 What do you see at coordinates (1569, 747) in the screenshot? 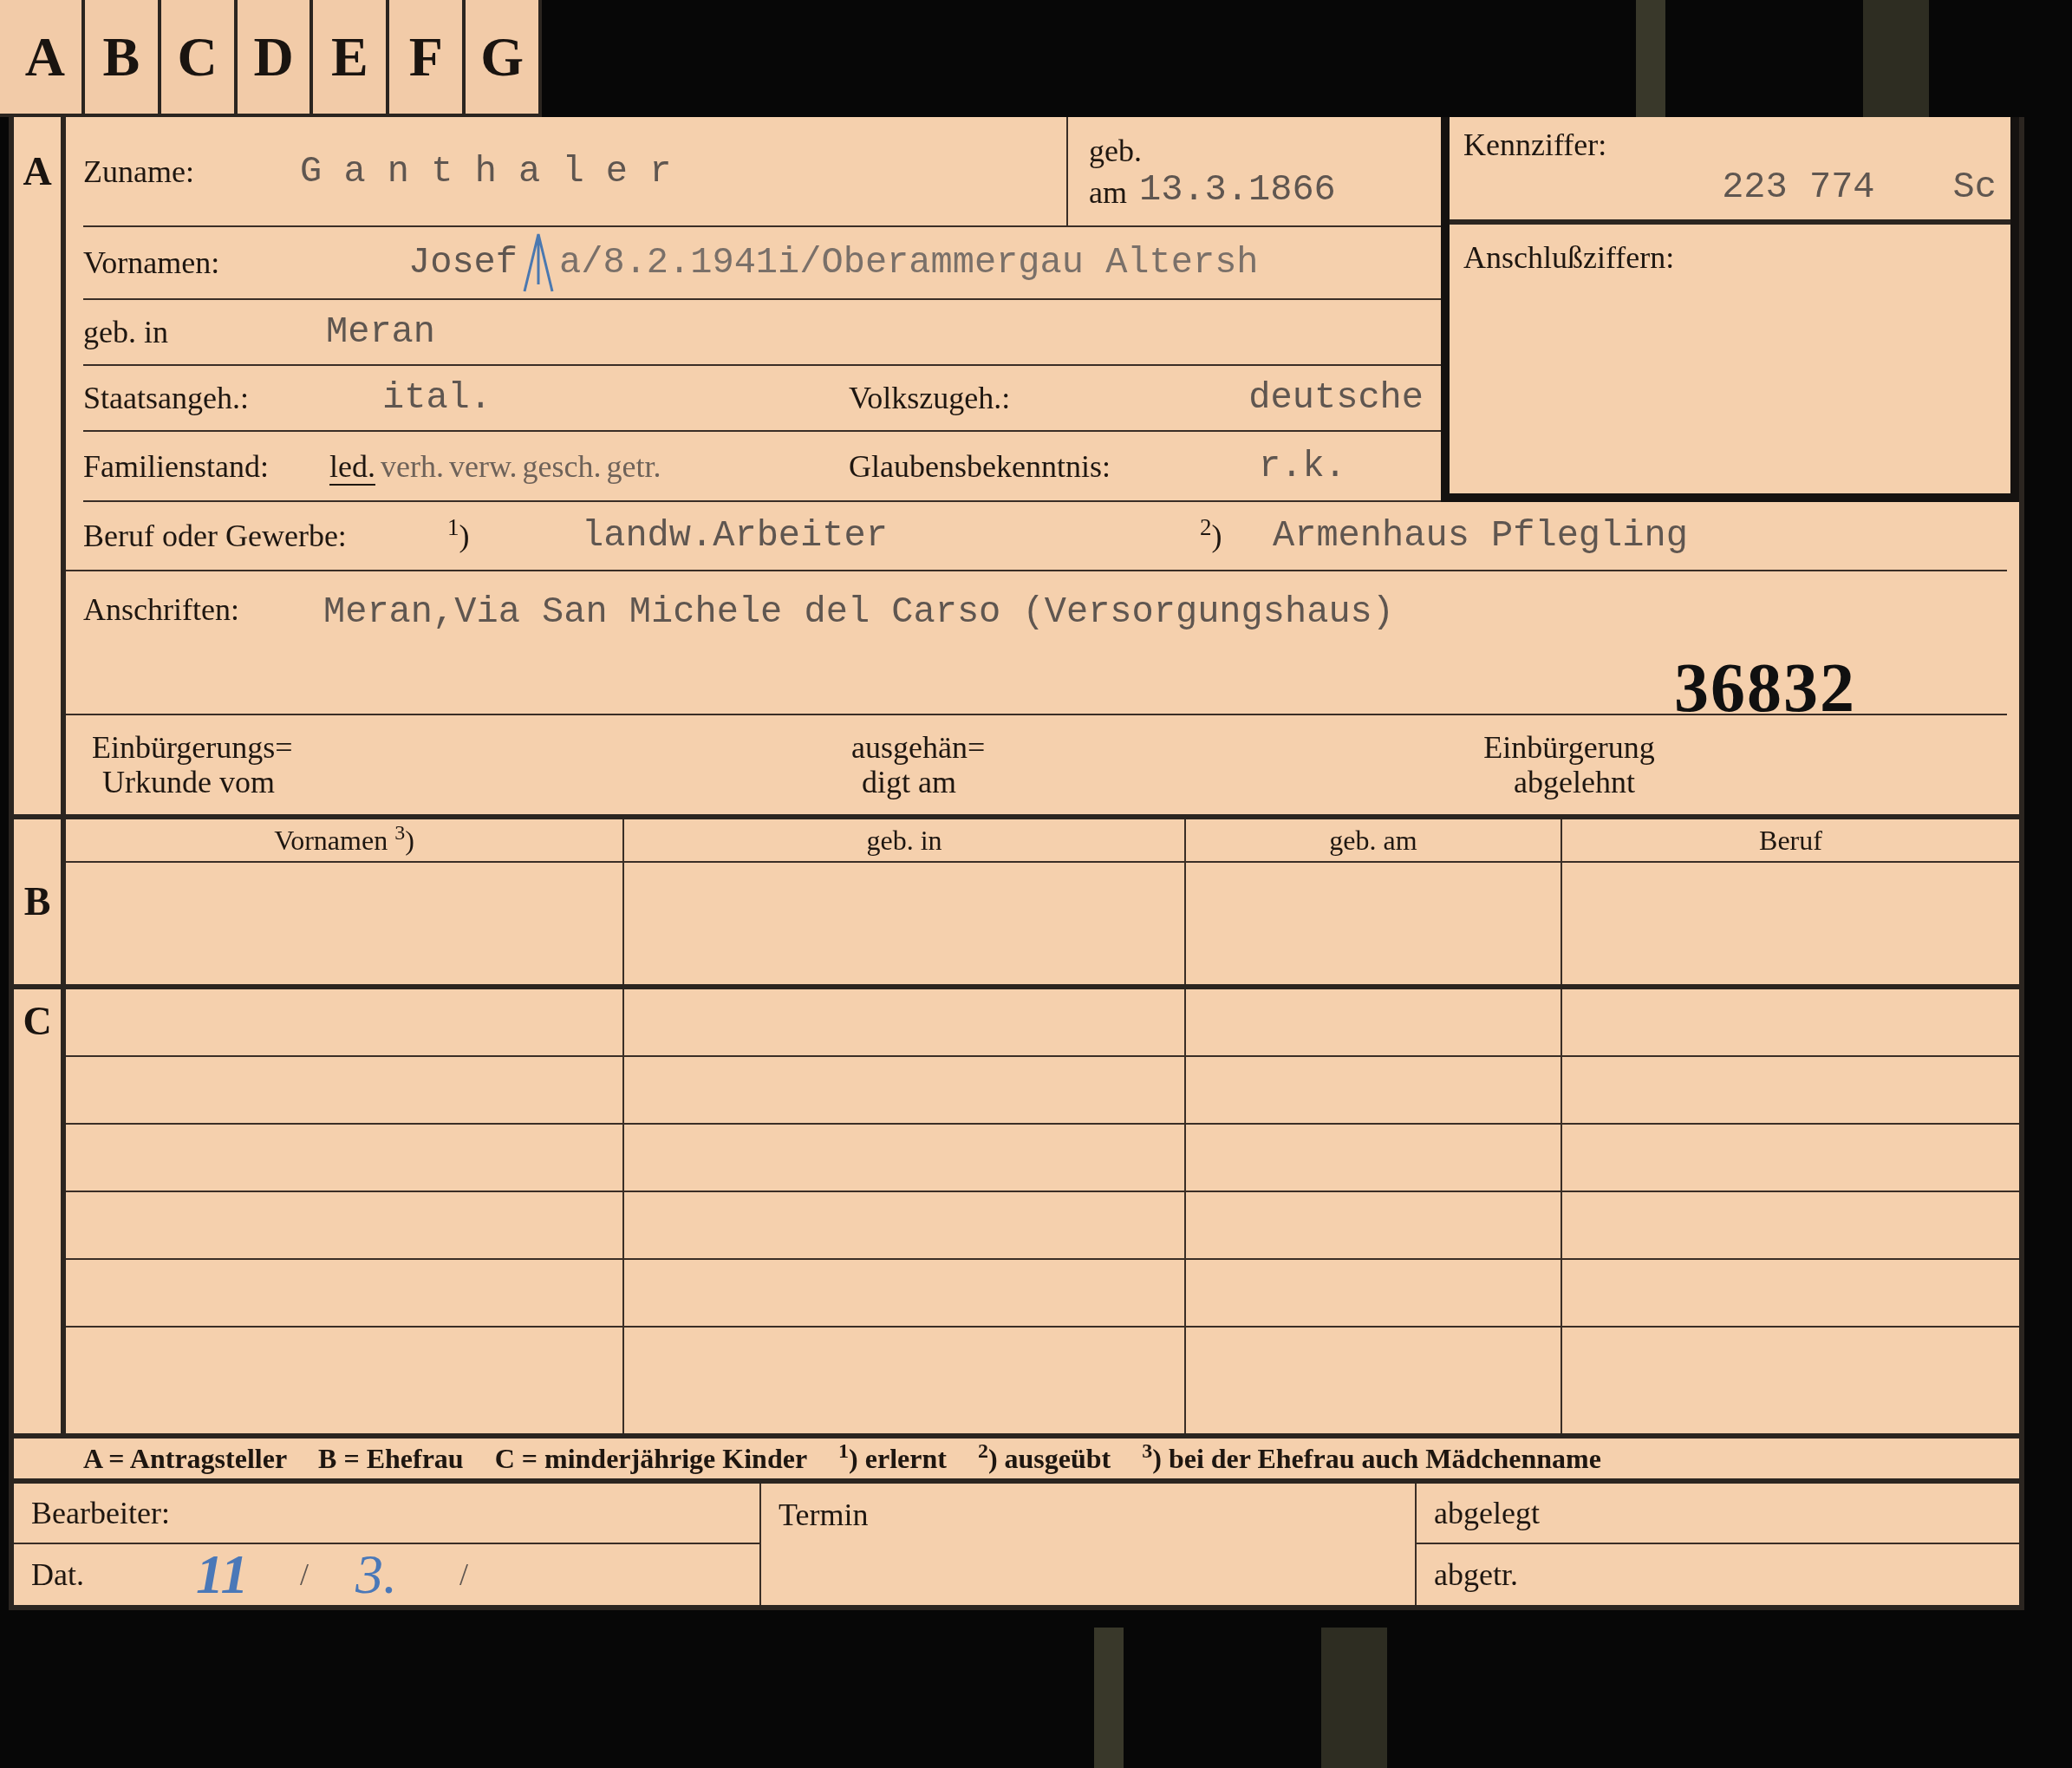
I see `field-label: Einbürgerung` at bounding box center [1569, 747].